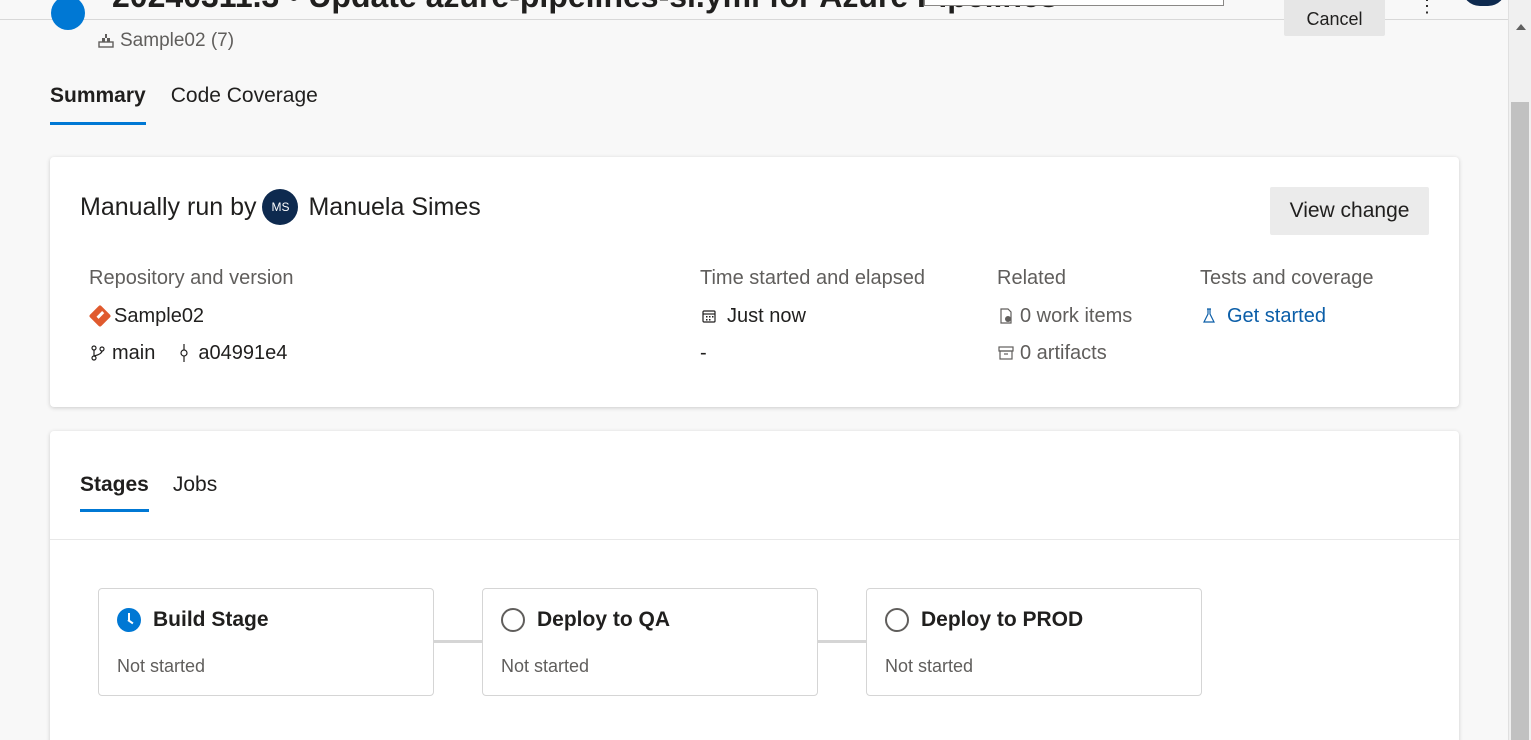 This screenshot has height=740, width=1531. I want to click on stage-title: Build Stage, so click(193, 620).